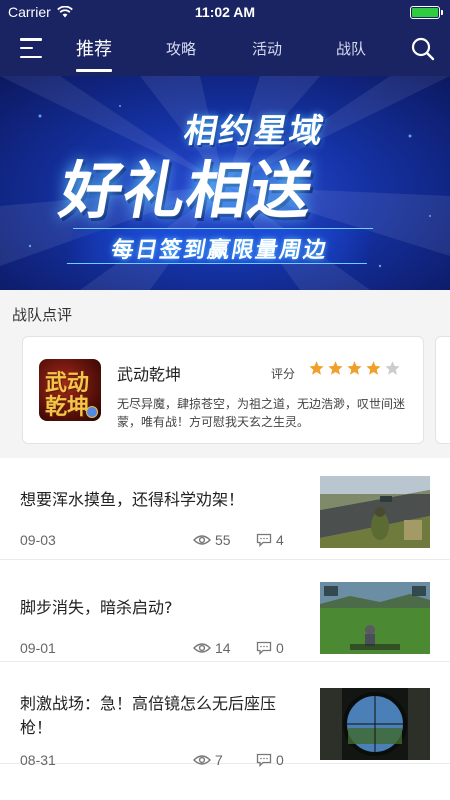 This screenshot has width=450, height=800. I want to click on tab-events: 活动, so click(267, 48).